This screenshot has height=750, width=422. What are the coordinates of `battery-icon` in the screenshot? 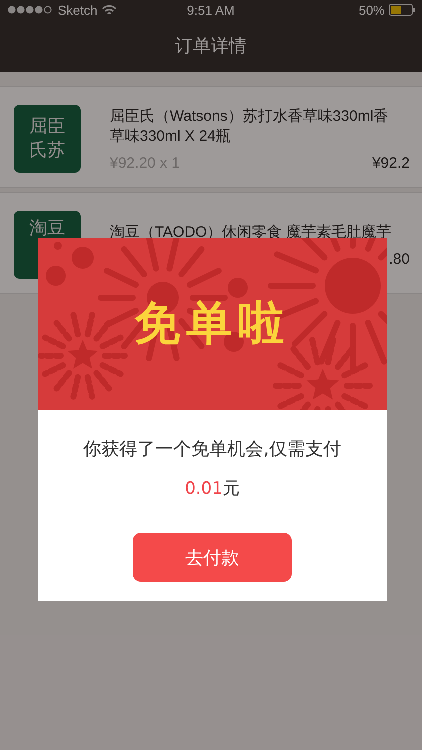 It's located at (402, 10).